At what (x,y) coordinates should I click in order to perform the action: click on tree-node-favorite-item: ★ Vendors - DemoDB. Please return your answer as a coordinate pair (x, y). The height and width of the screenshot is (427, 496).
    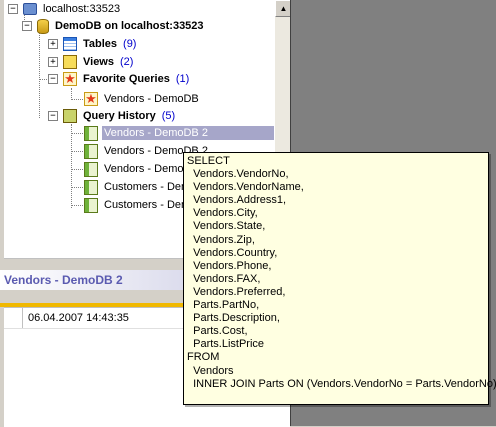
    Looking at the image, I should click on (142, 99).